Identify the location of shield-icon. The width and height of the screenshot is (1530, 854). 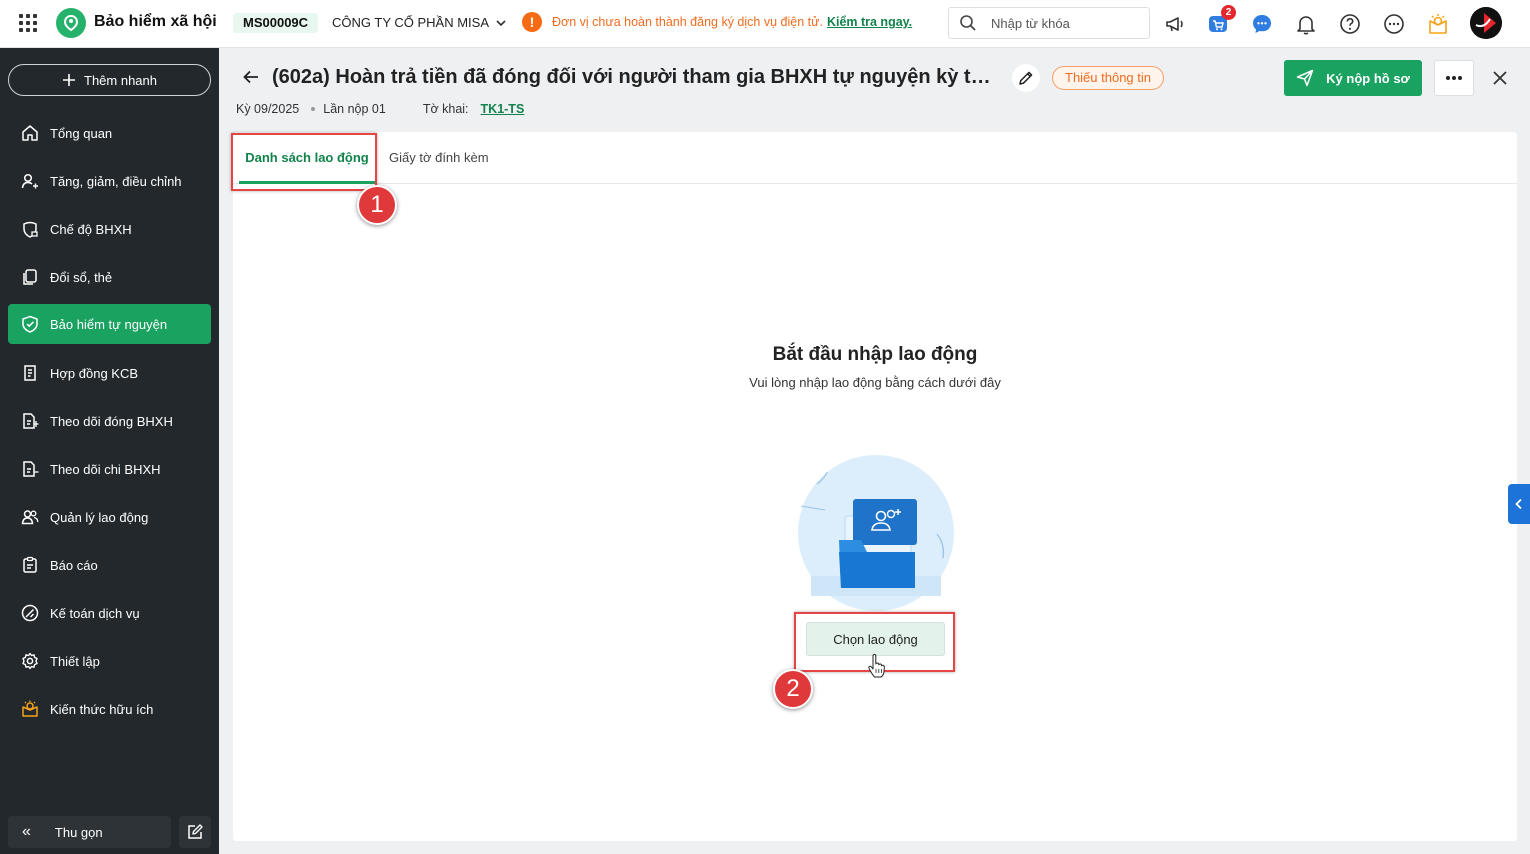
(30, 324).